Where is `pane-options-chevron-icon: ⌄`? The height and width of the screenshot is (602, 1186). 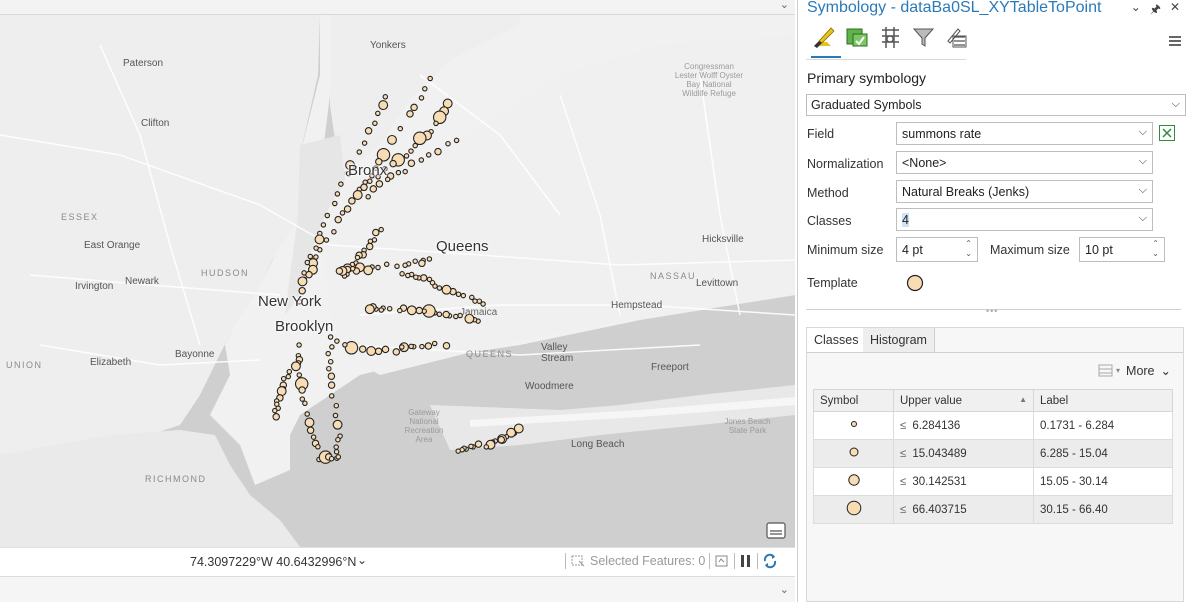 pane-options-chevron-icon: ⌄ is located at coordinates (1136, 10).